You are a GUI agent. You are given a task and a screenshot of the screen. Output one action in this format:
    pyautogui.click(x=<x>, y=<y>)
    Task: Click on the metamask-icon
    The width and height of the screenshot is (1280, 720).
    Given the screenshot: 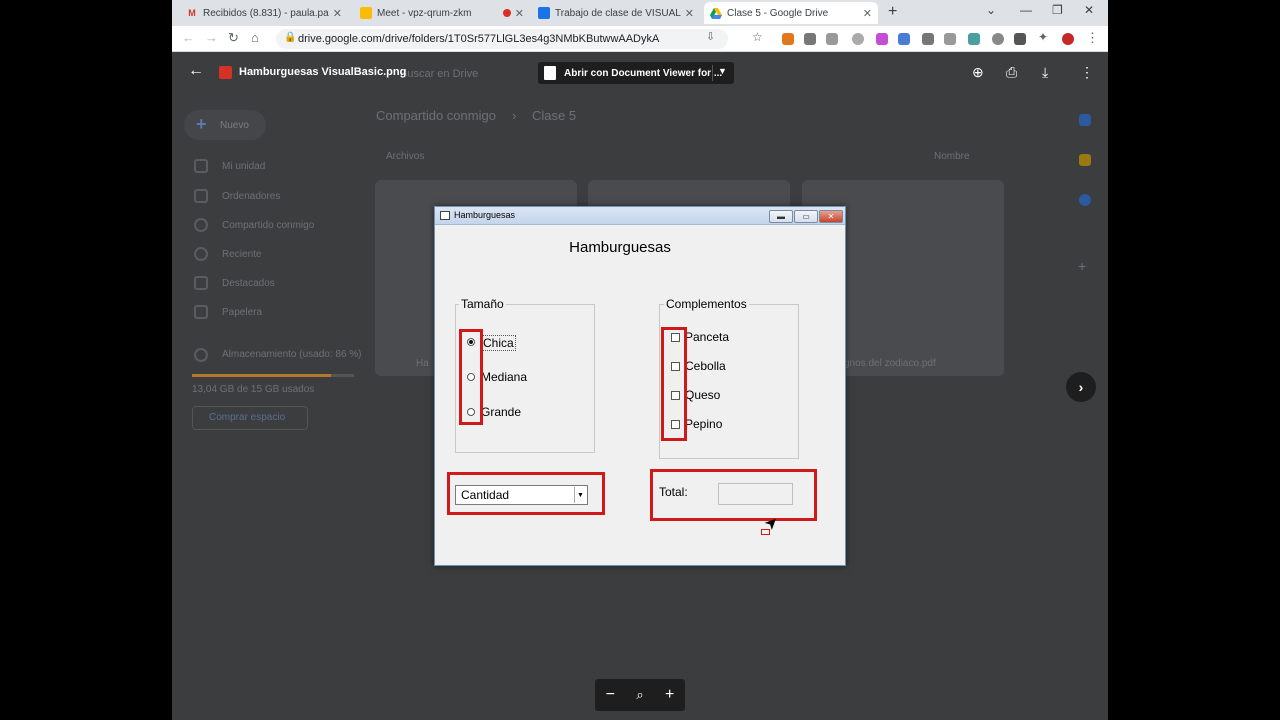 What is the action you would take?
    pyautogui.click(x=788, y=39)
    